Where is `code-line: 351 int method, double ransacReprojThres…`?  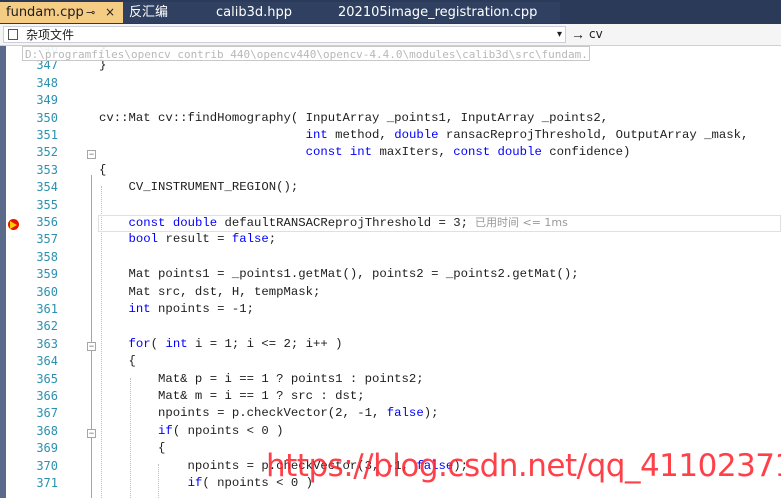 code-line: 351 int method, double ransacReprojThres… is located at coordinates (390, 135).